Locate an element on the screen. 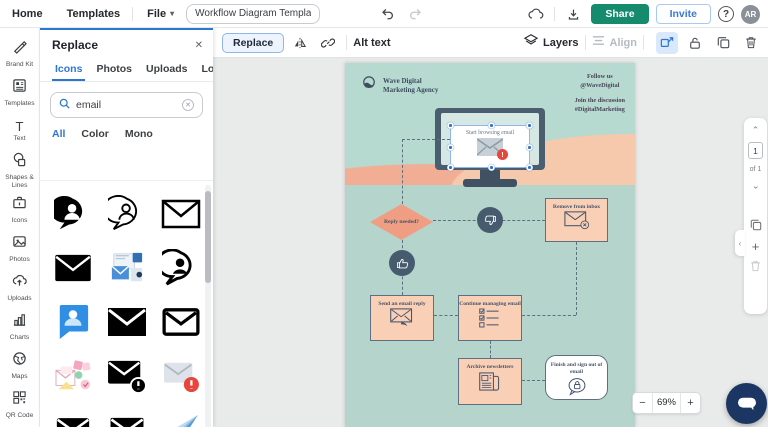  layers-button: Layers is located at coordinates (551, 42).